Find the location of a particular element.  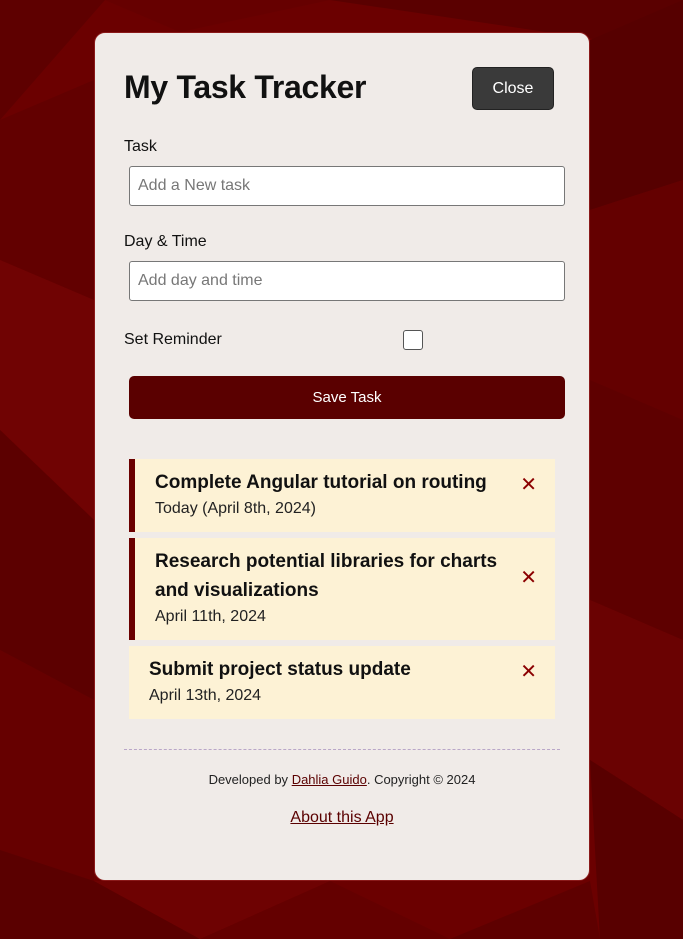

developed-by-text: Developed by is located at coordinates (250, 779).